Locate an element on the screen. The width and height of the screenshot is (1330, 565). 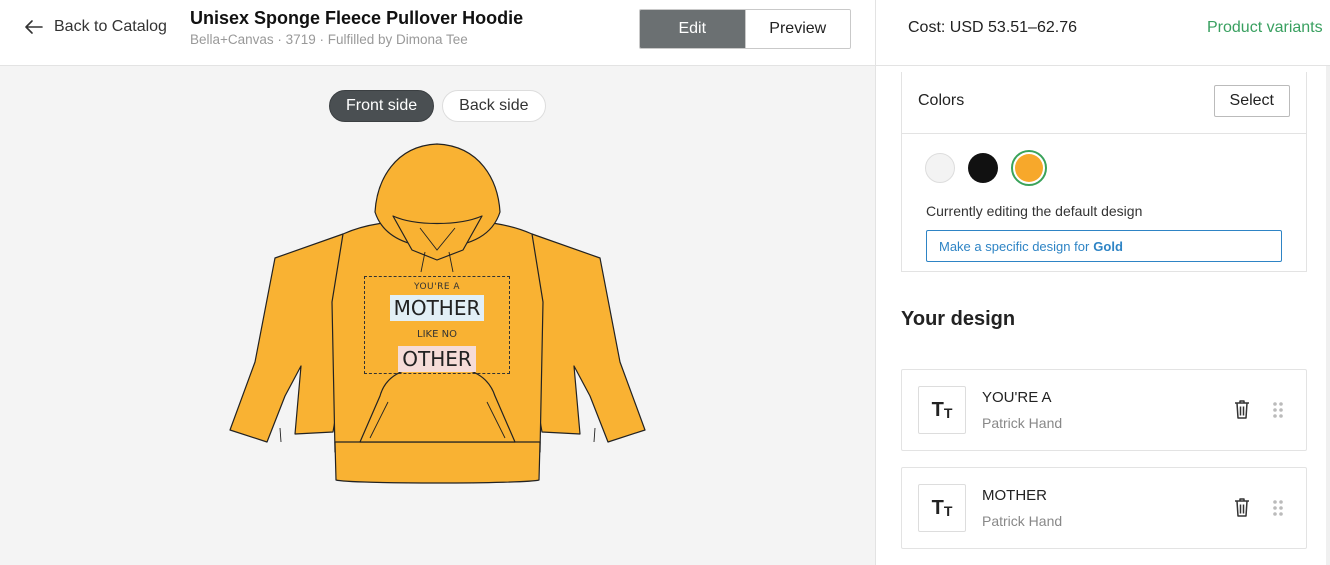
layer-text: YOU'RE A is located at coordinates (1017, 397).